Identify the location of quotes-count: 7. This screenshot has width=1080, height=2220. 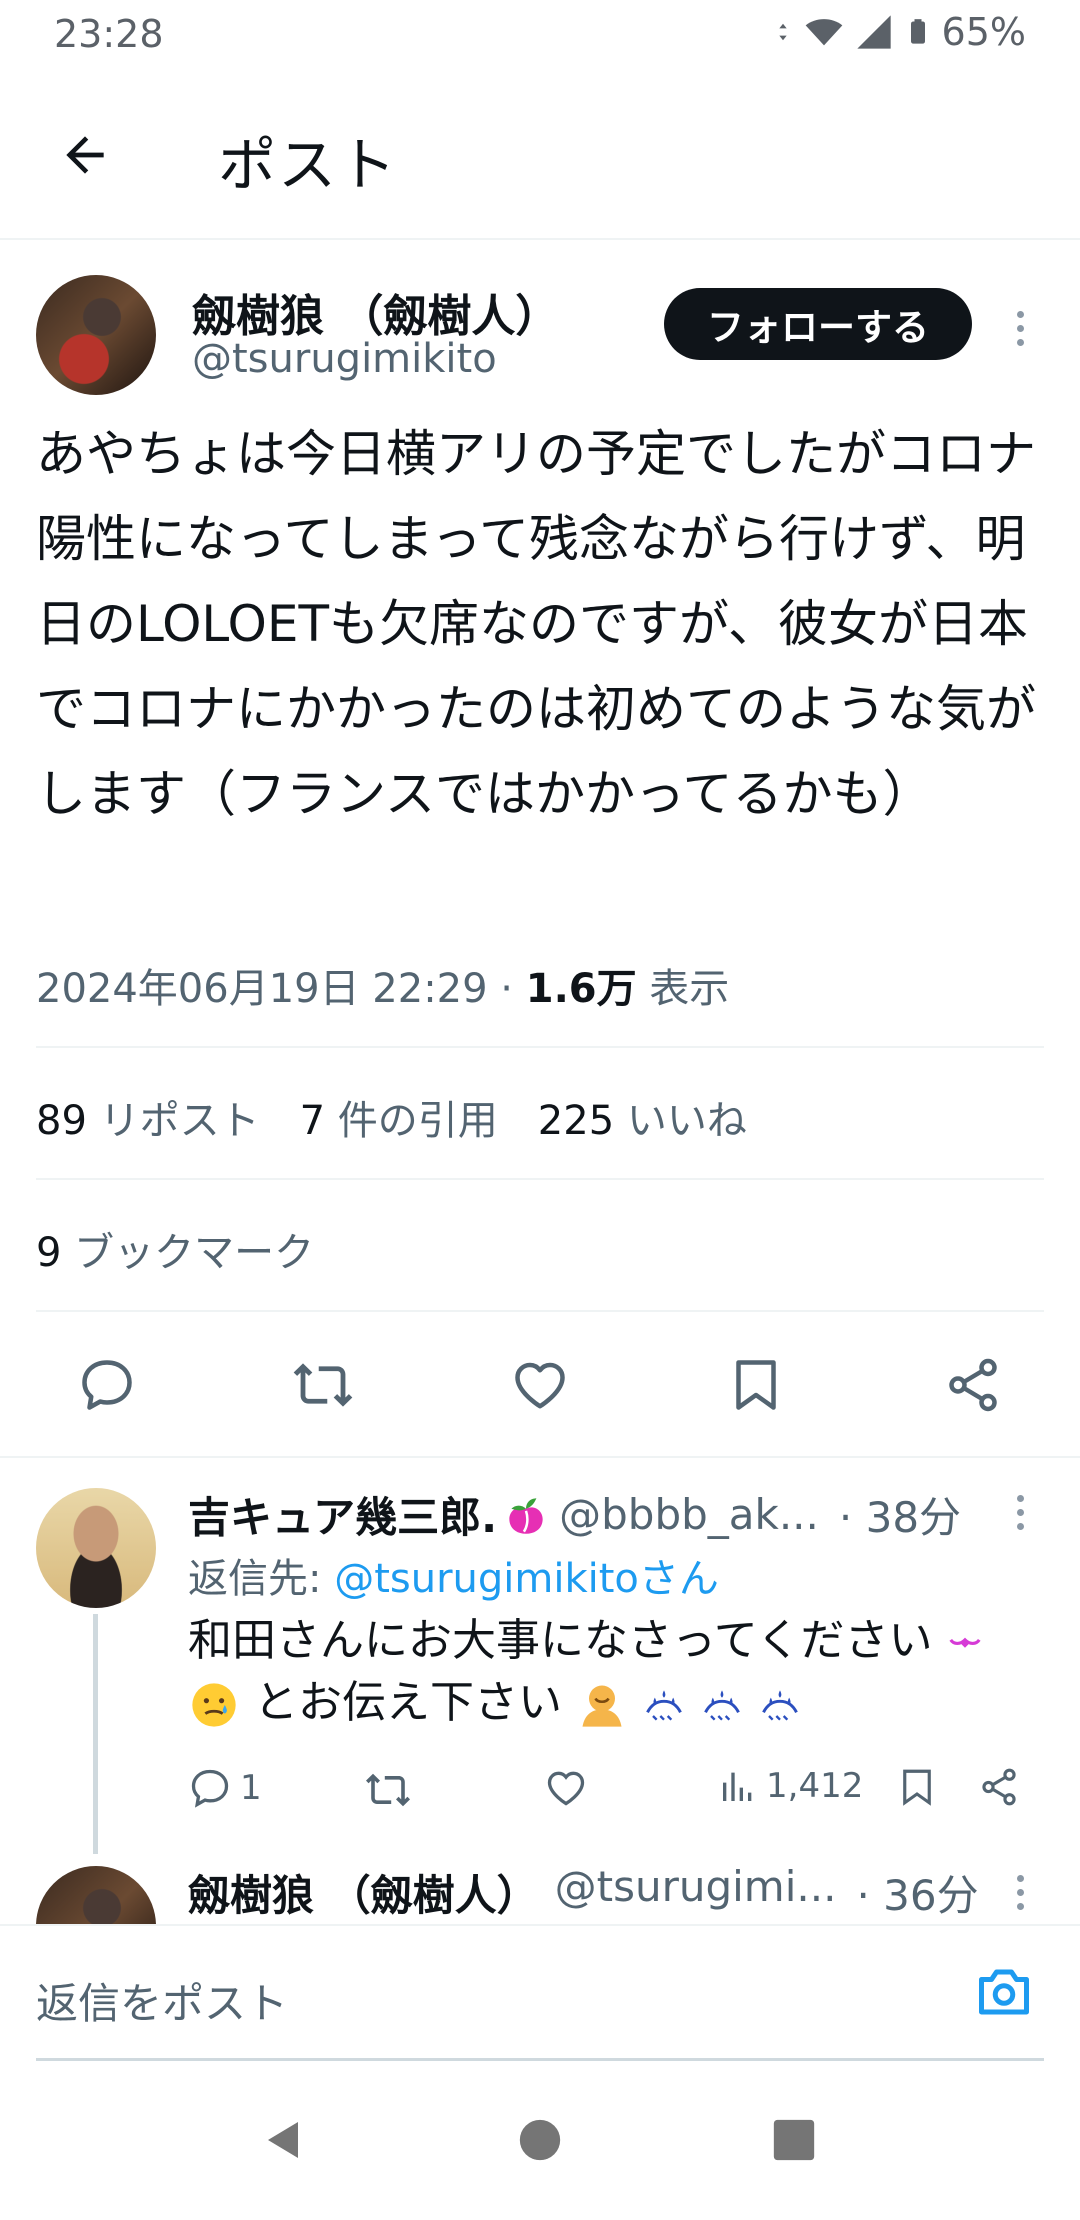
(312, 1121).